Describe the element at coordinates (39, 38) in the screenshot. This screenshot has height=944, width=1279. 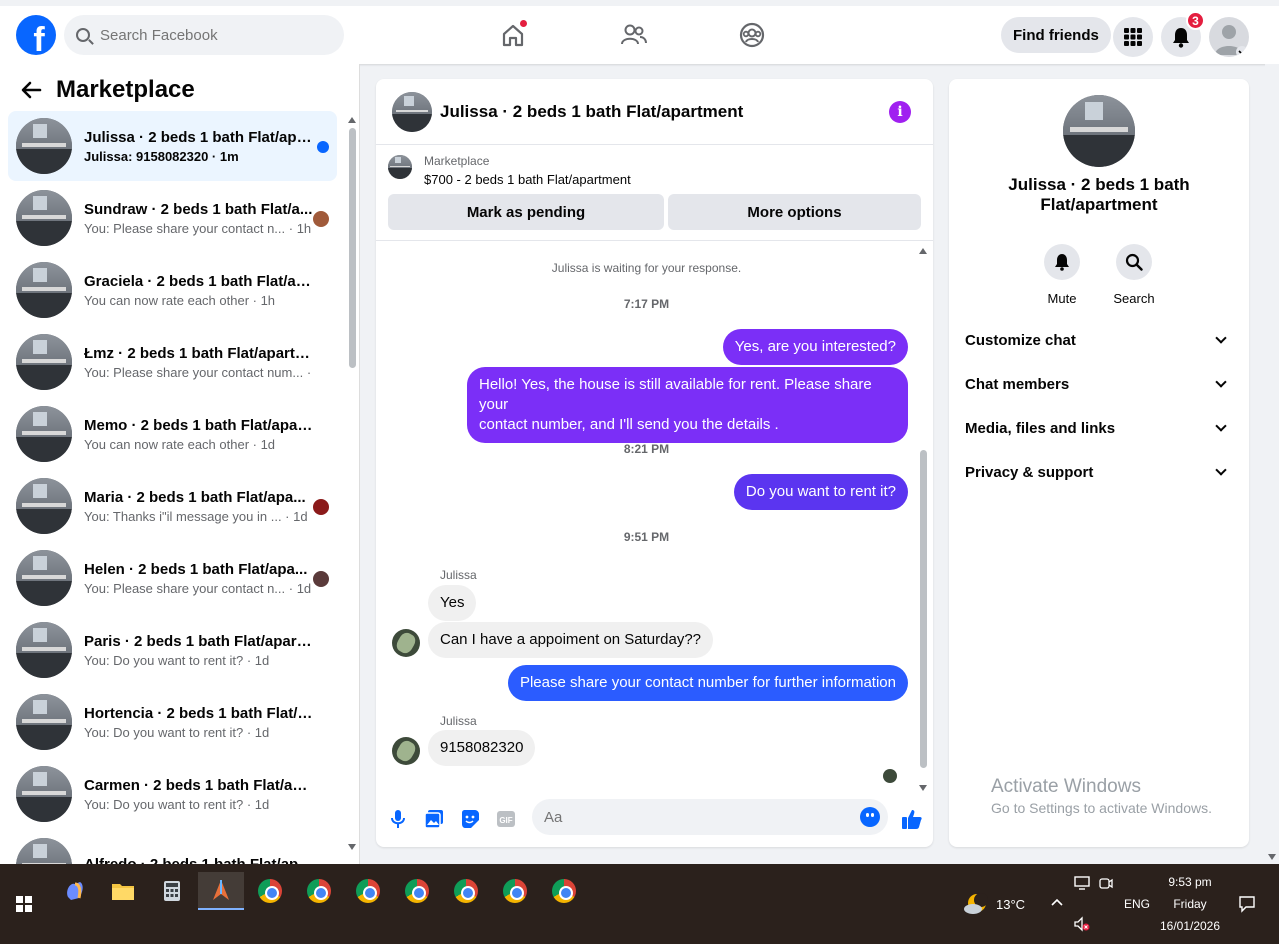
I see `facebook-logo-letter: f` at that location.